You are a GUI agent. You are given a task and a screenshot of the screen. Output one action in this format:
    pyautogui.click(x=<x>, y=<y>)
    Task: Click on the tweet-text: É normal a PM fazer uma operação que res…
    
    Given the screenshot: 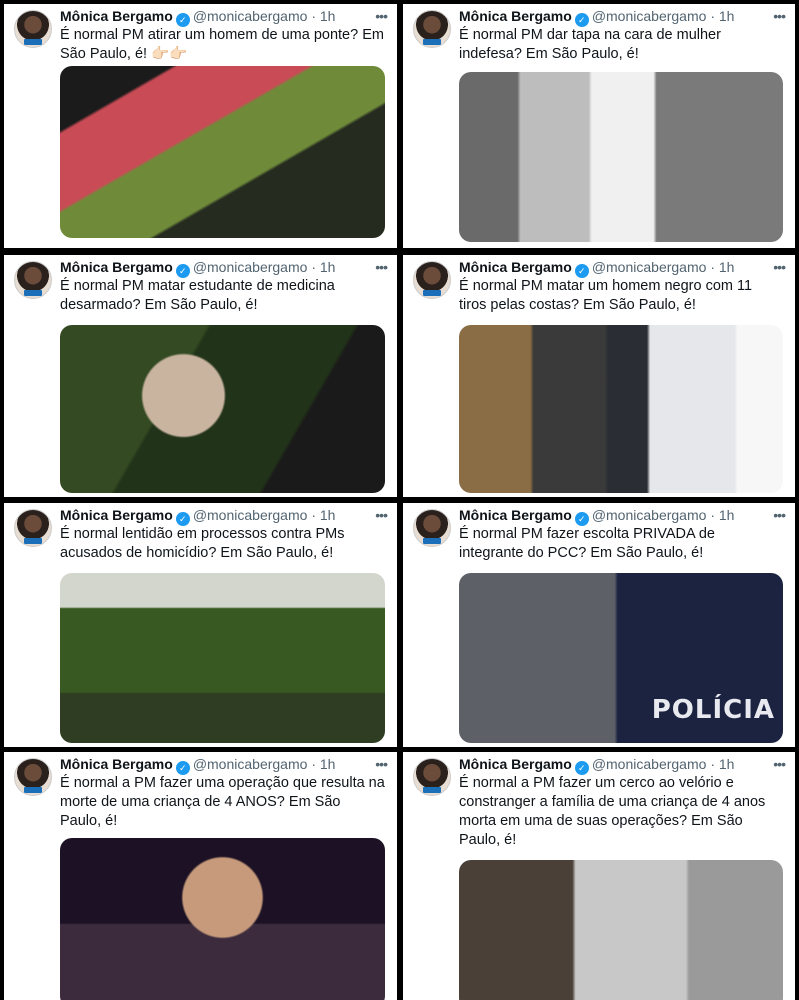 What is the action you would take?
    pyautogui.click(x=222, y=802)
    